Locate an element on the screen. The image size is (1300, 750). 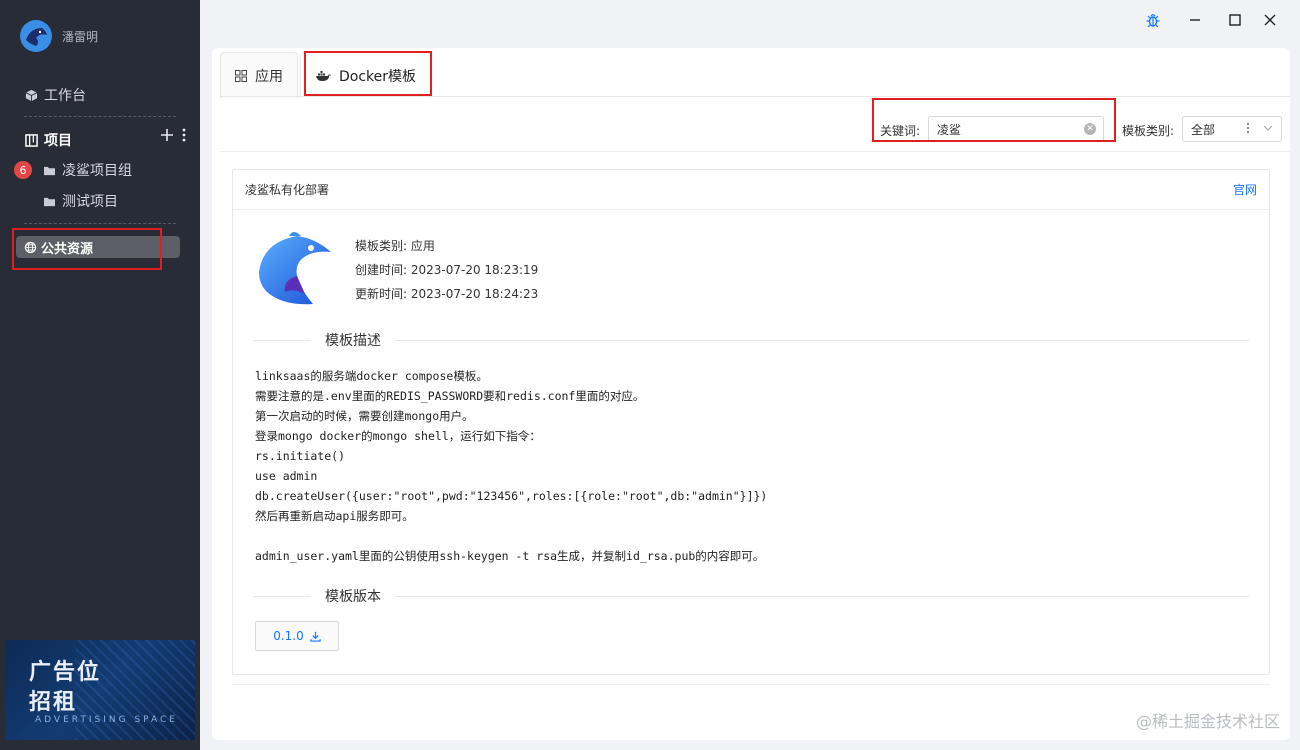
section-title: 模板版本 is located at coordinates (353, 597).